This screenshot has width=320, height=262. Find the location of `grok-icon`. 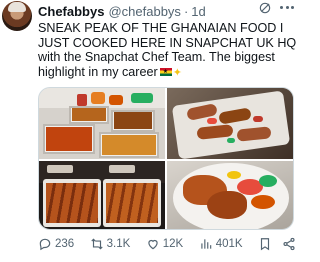

grok-icon is located at coordinates (265, 8).